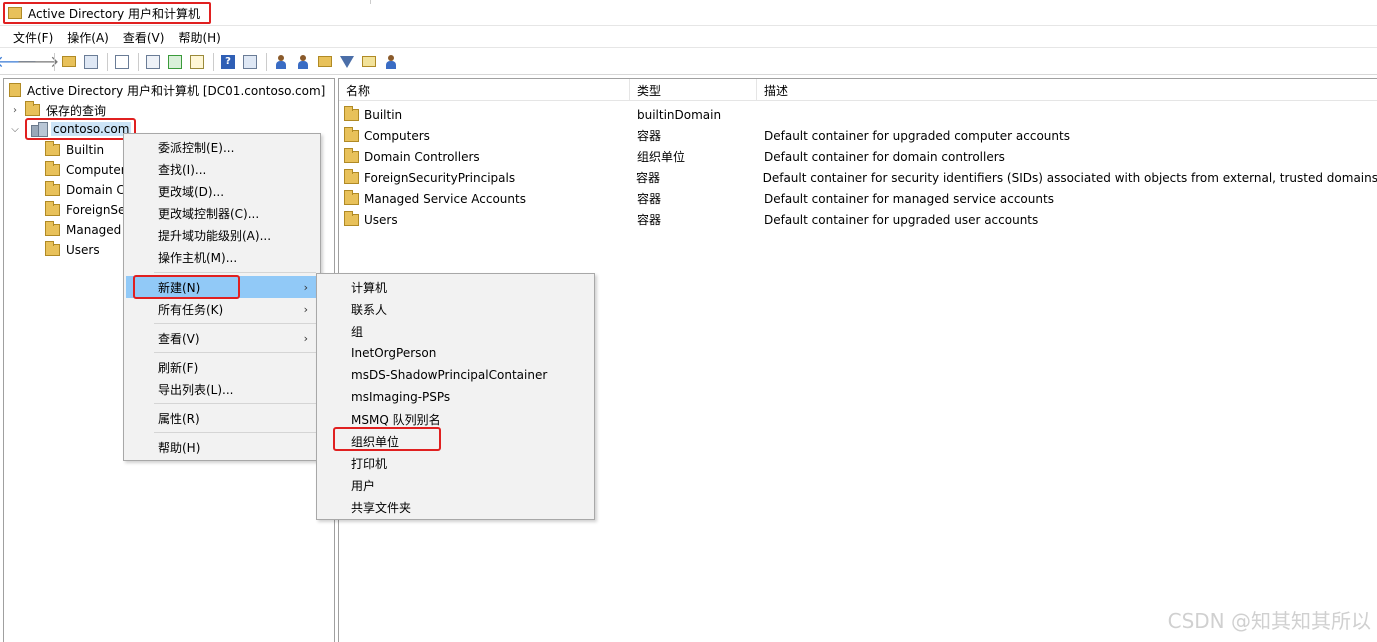  What do you see at coordinates (222, 338) in the screenshot?
I see `menu-item-view: 查看(V) ›` at bounding box center [222, 338].